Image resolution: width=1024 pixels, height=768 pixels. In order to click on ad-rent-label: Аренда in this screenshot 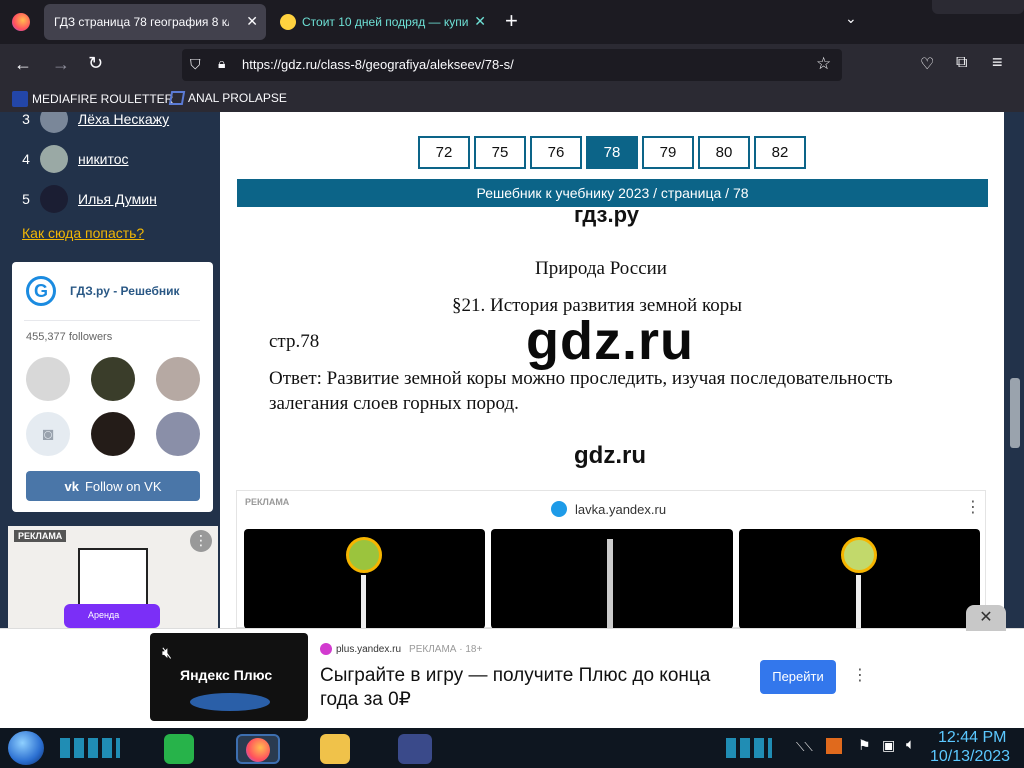, I will do `click(104, 615)`.